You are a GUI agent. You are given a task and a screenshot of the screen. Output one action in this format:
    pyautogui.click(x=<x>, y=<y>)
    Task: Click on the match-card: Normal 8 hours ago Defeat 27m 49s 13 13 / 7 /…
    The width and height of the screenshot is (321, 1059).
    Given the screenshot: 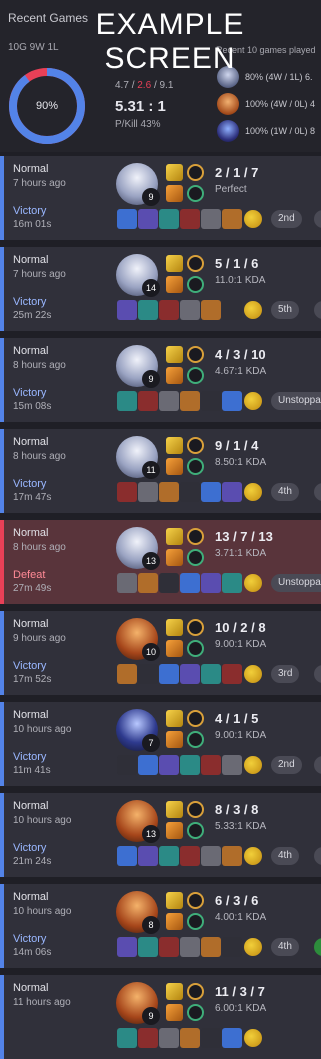 What is the action you would take?
    pyautogui.click(x=160, y=562)
    